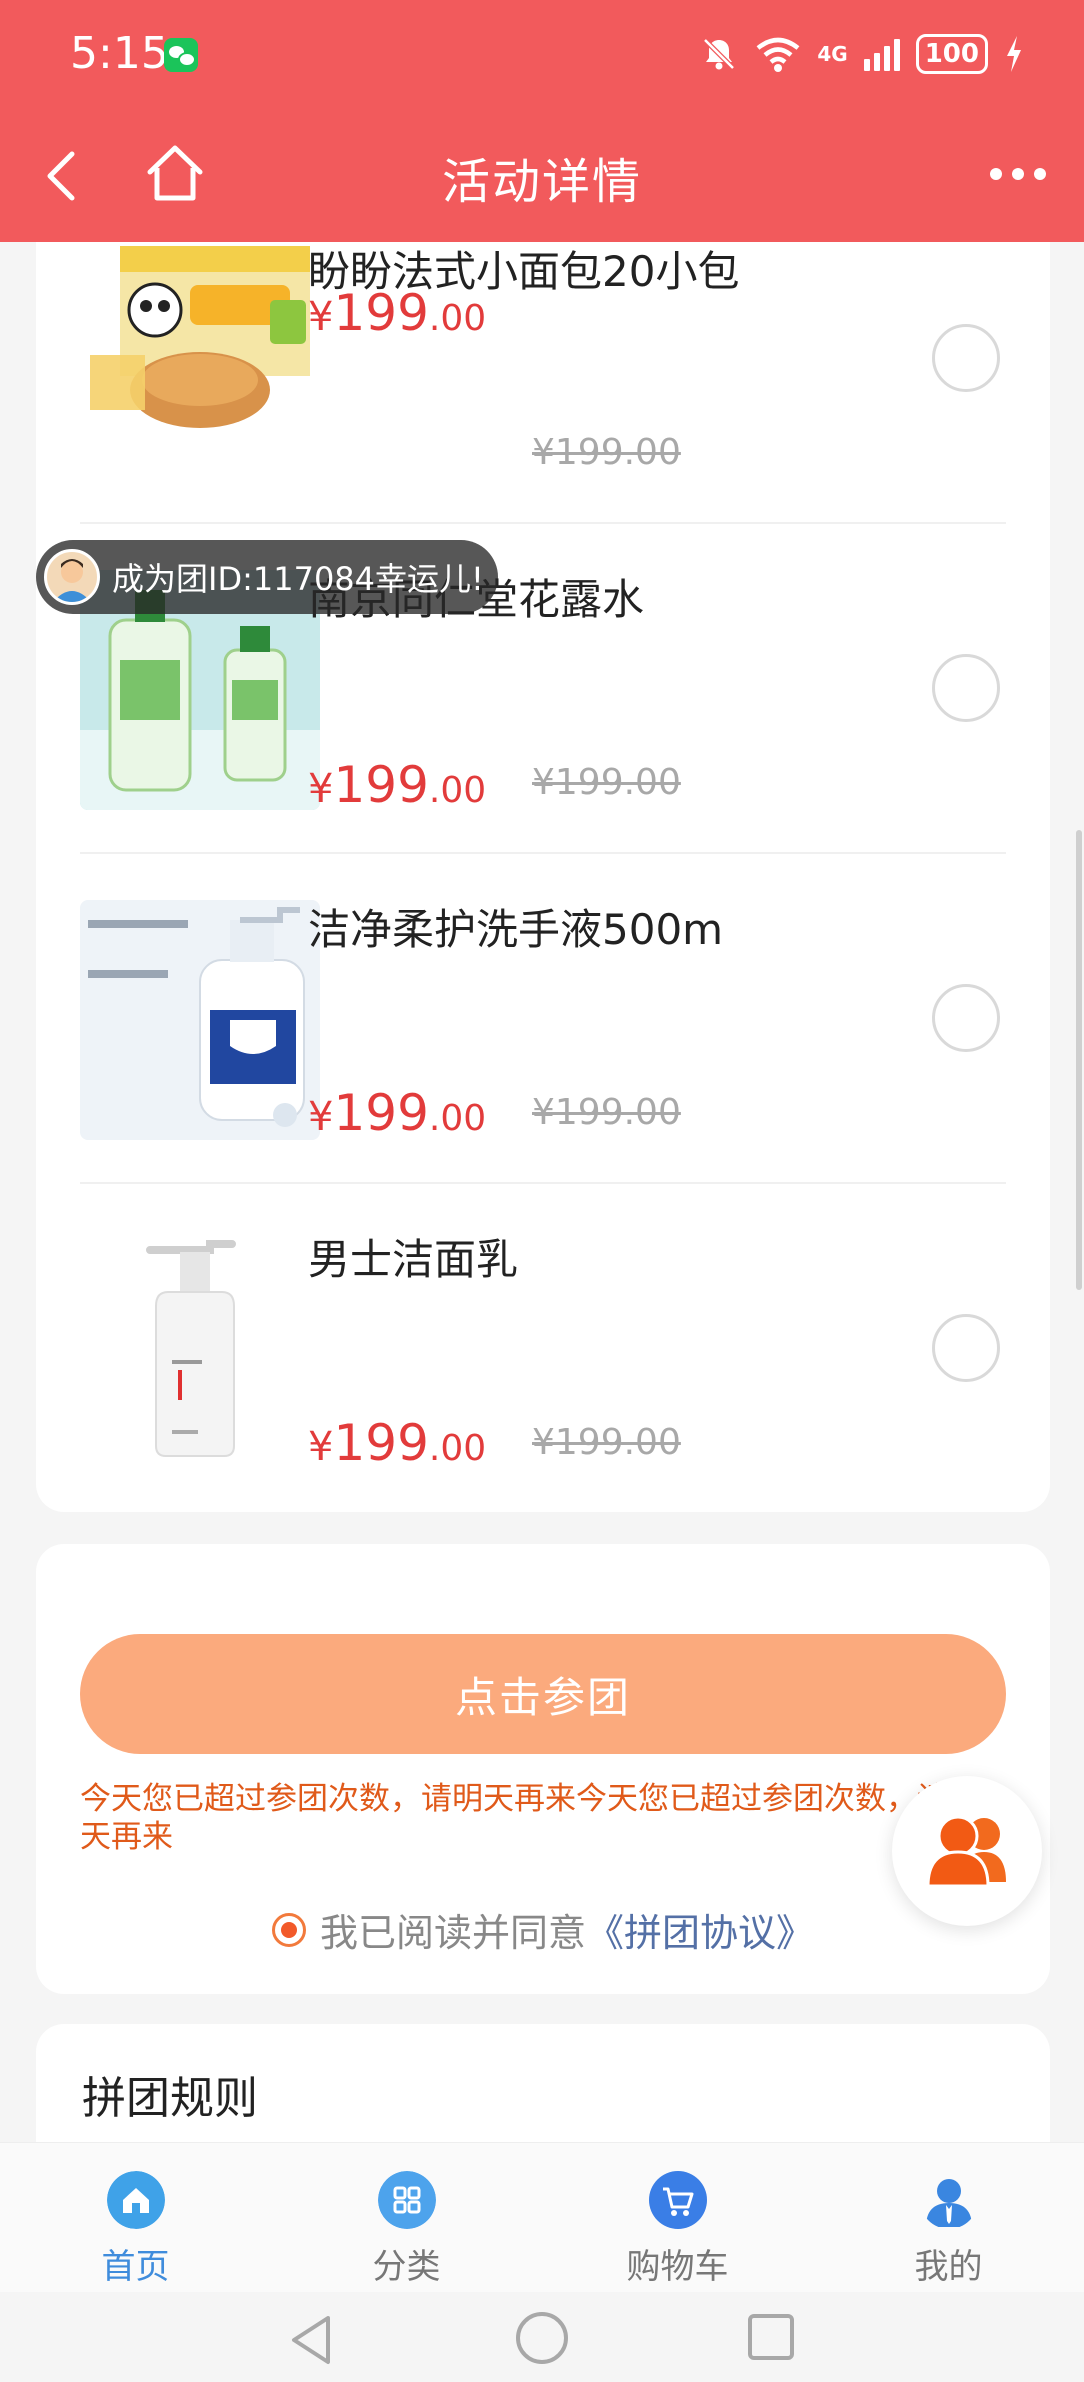 The height and width of the screenshot is (2382, 1084). What do you see at coordinates (298, 579) in the screenshot?
I see `toast-message: 成为团ID:117084幸运儿!` at bounding box center [298, 579].